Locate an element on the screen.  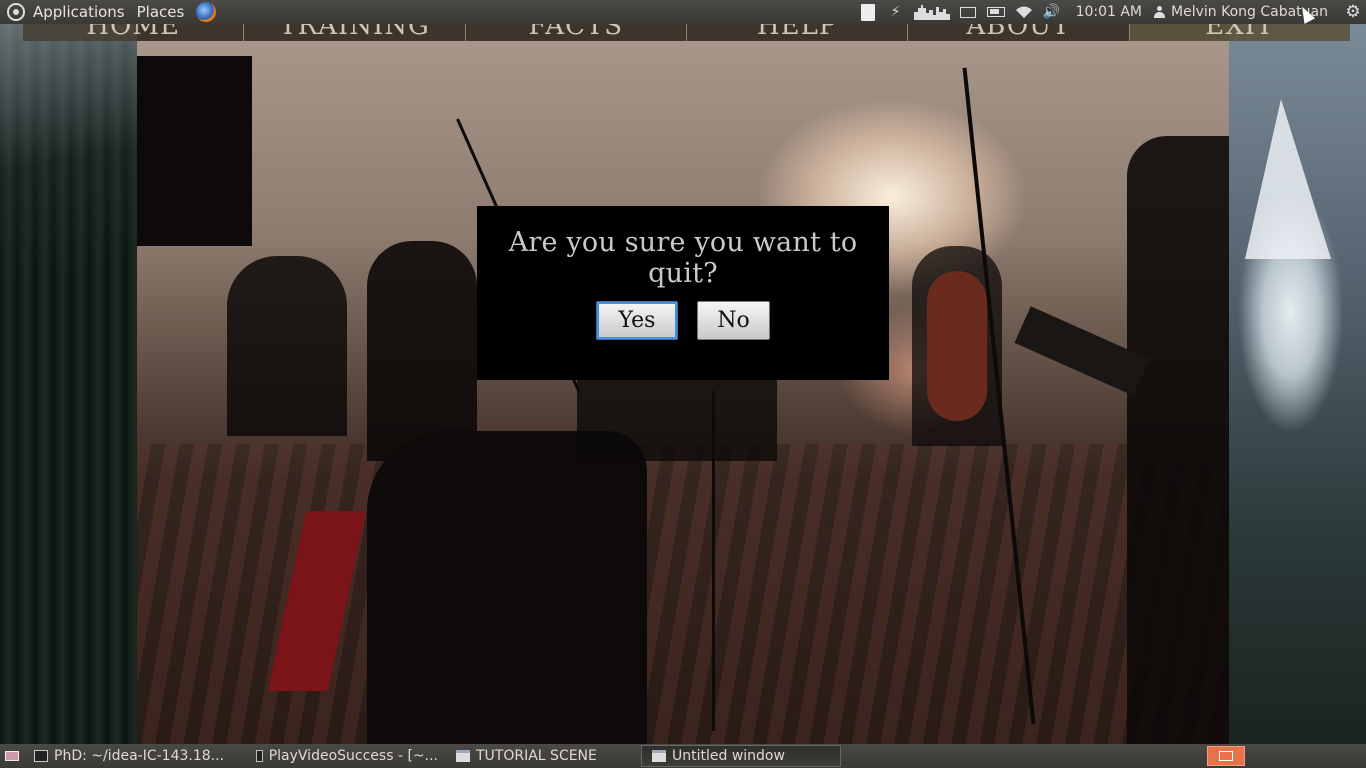
nav-home: HOME is located at coordinates (134, 32).